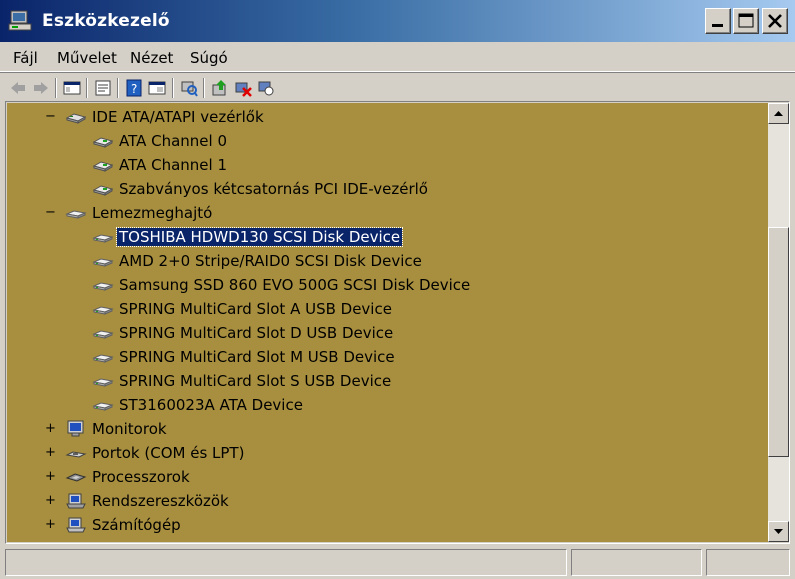  I want to click on tree-item-label: ATA Channel 0, so click(173, 141).